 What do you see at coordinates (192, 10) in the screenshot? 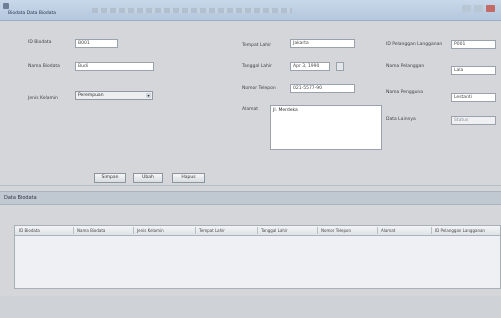
I see `toolbar-strip` at bounding box center [192, 10].